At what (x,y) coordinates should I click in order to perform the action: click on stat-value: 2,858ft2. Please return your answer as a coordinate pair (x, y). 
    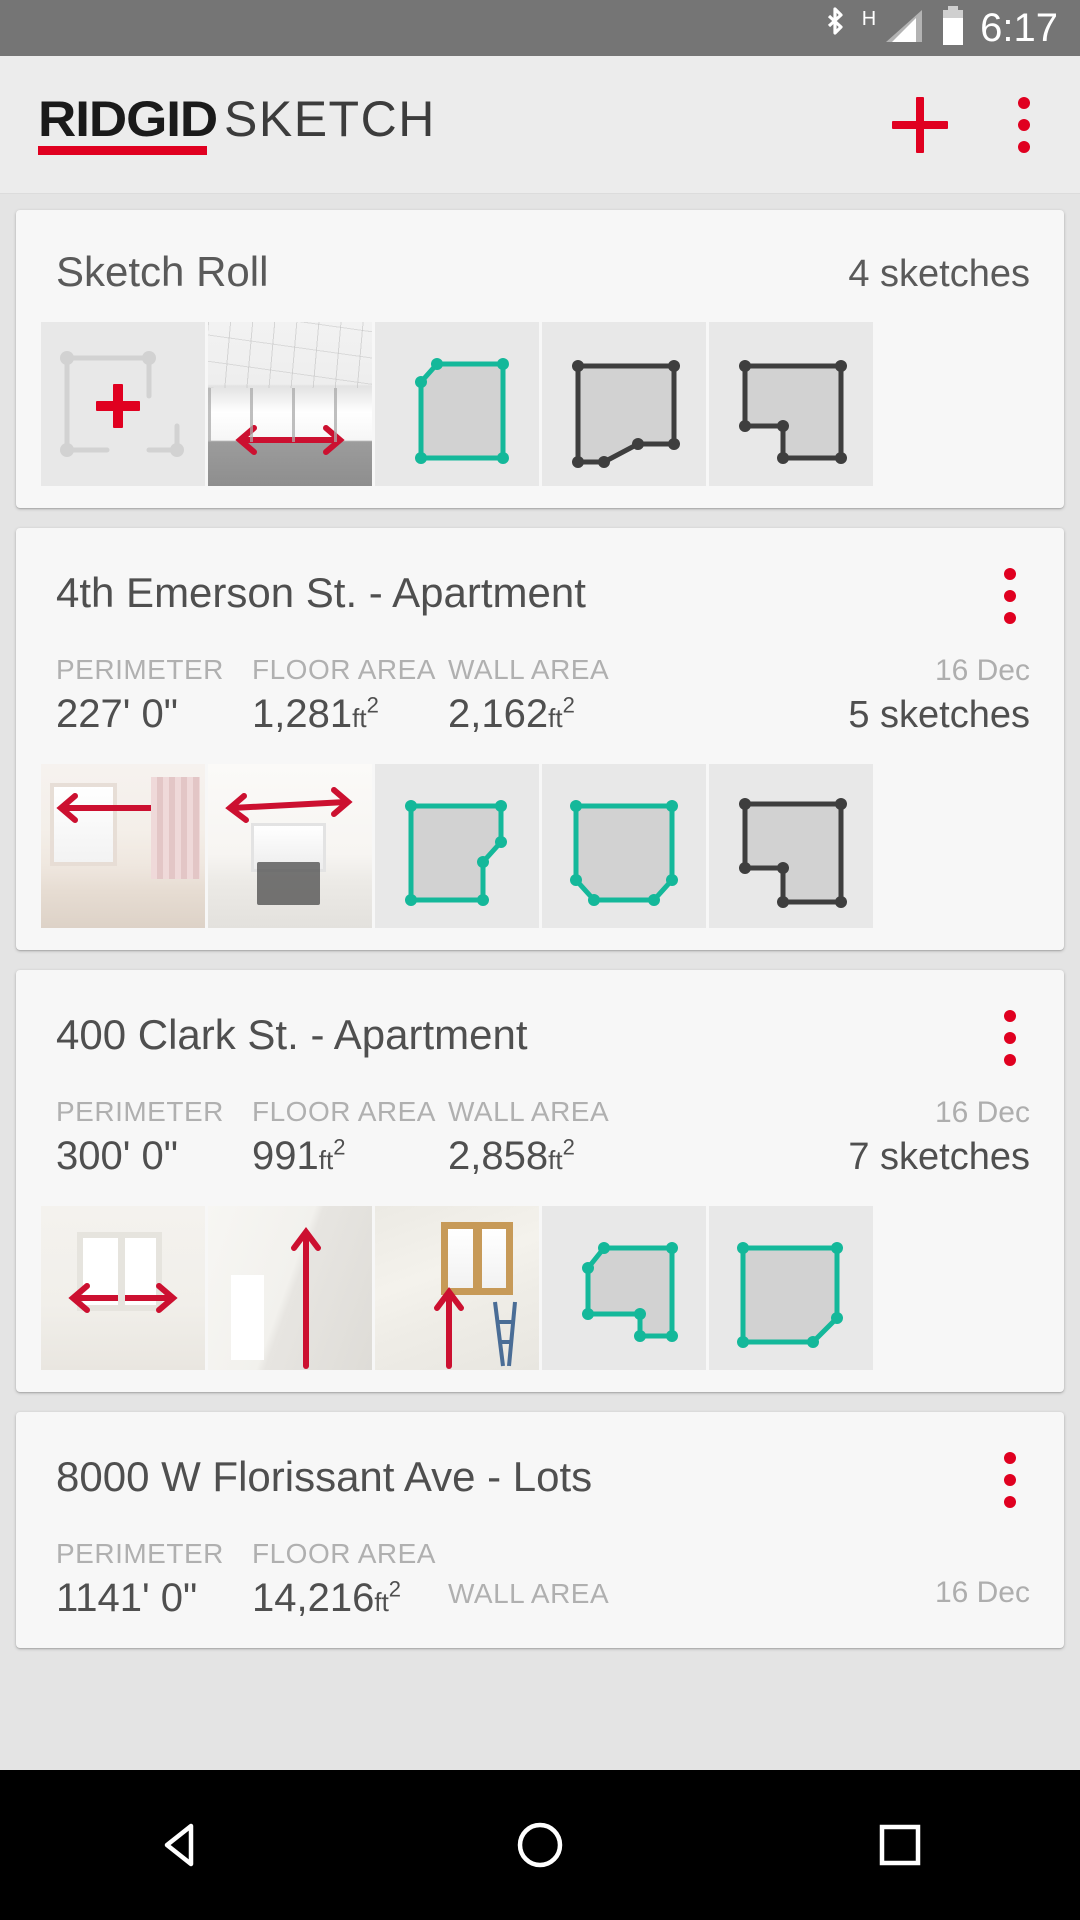
    Looking at the image, I should click on (511, 1156).